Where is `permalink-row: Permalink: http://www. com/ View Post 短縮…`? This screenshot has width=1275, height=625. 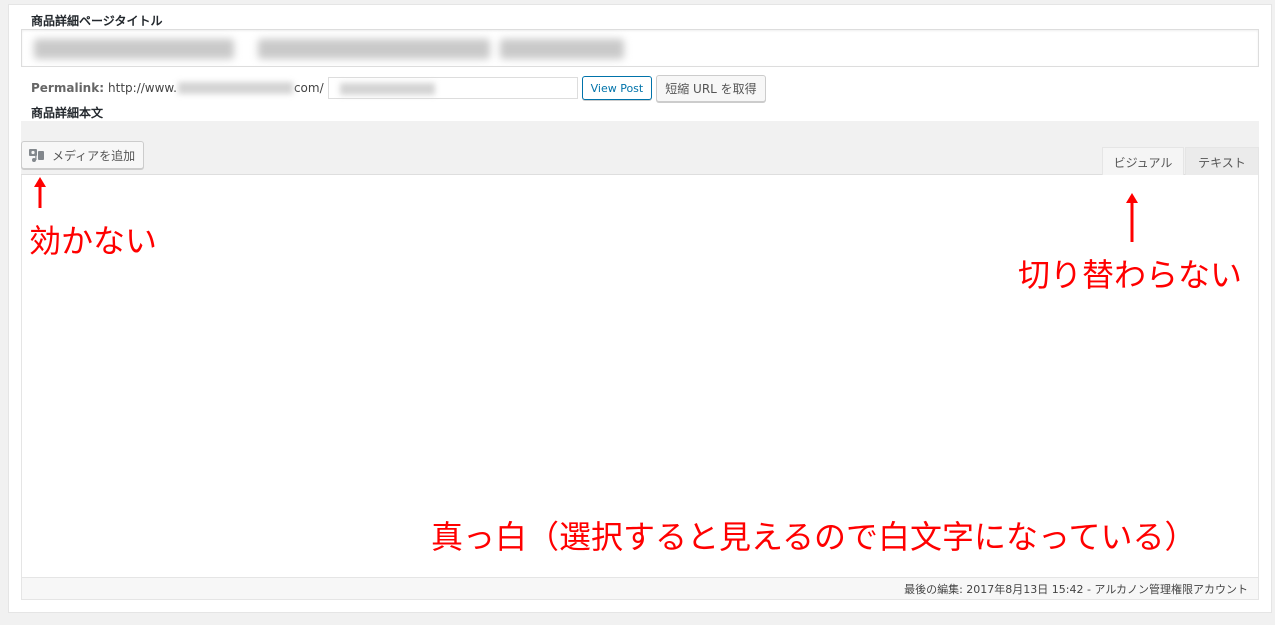 permalink-row: Permalink: http://www. com/ View Post 短縮… is located at coordinates (398, 88).